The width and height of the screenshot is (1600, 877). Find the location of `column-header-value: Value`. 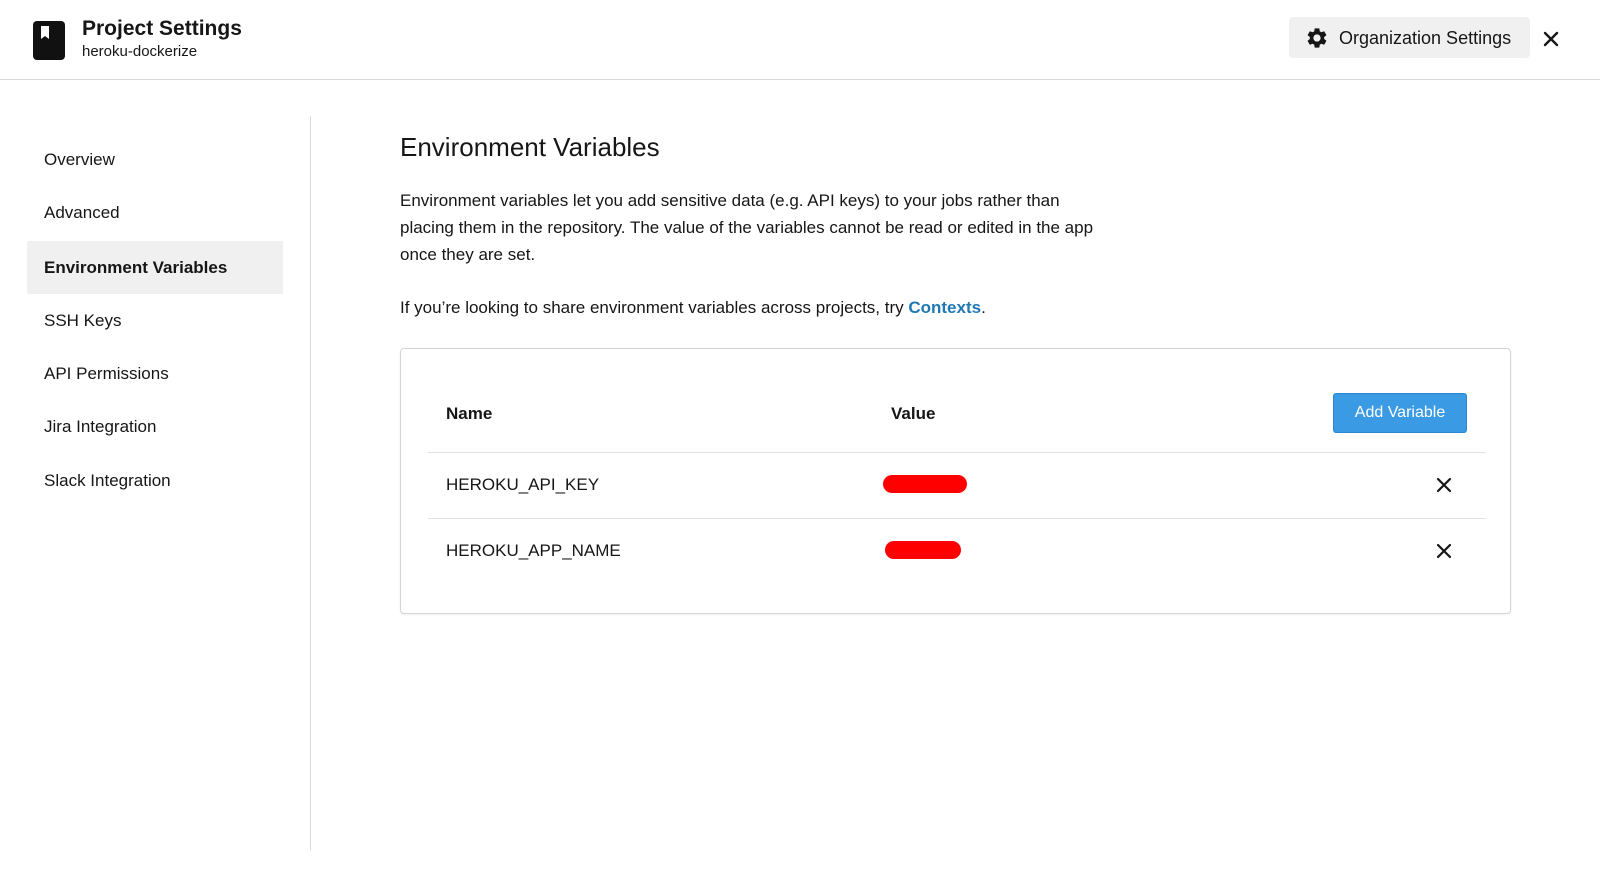

column-header-value: Value is located at coordinates (913, 413).